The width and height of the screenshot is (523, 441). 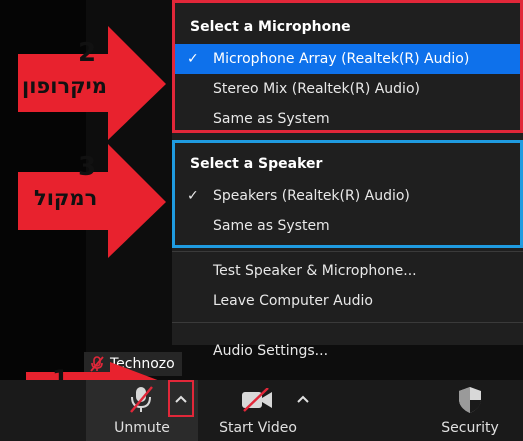 I want to click on video-options-caret-icon, so click(x=303, y=399).